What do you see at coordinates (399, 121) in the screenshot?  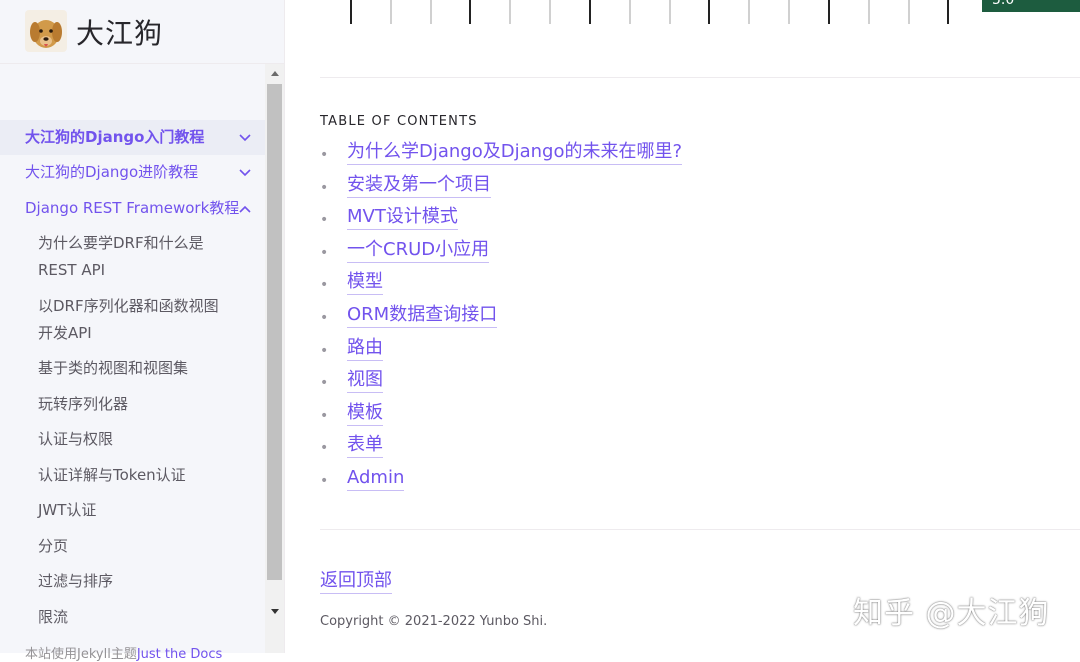 I see `toc-heading: TABLE OF CONTENTS` at bounding box center [399, 121].